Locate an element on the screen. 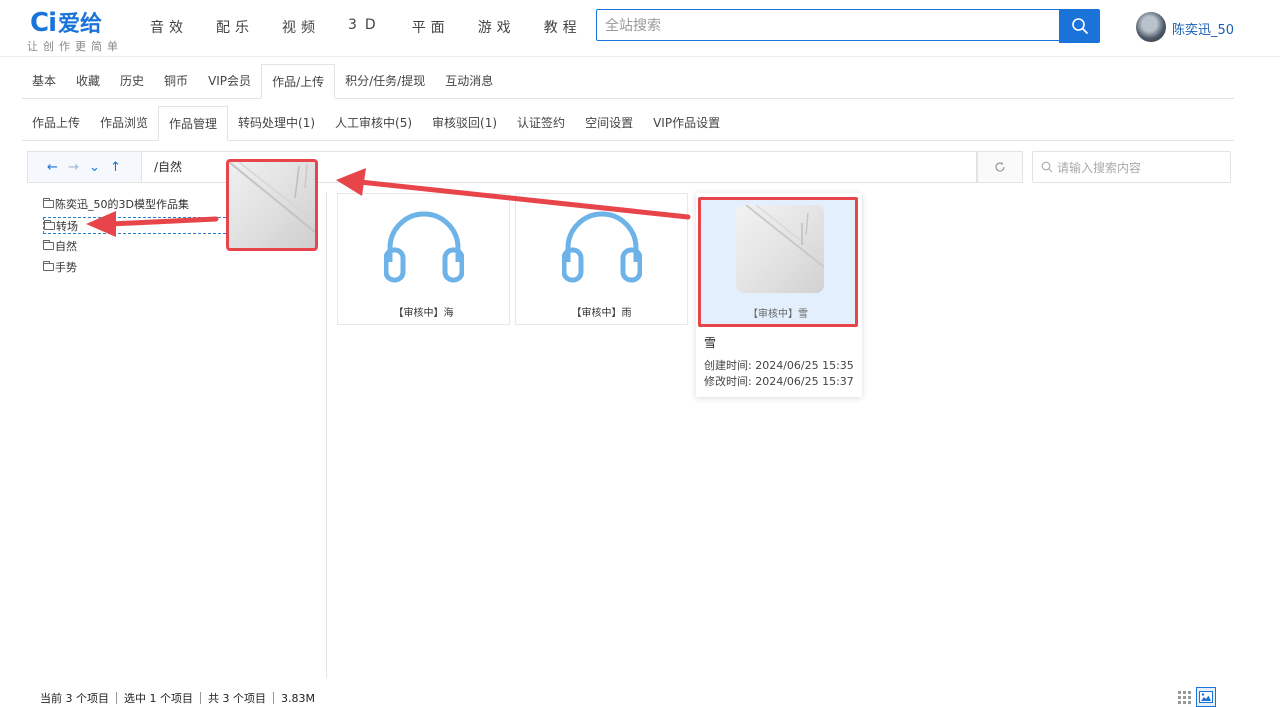 The width and height of the screenshot is (1280, 707). site-logo: Ci爱给 让创作更简单 is located at coordinates (72, 29).